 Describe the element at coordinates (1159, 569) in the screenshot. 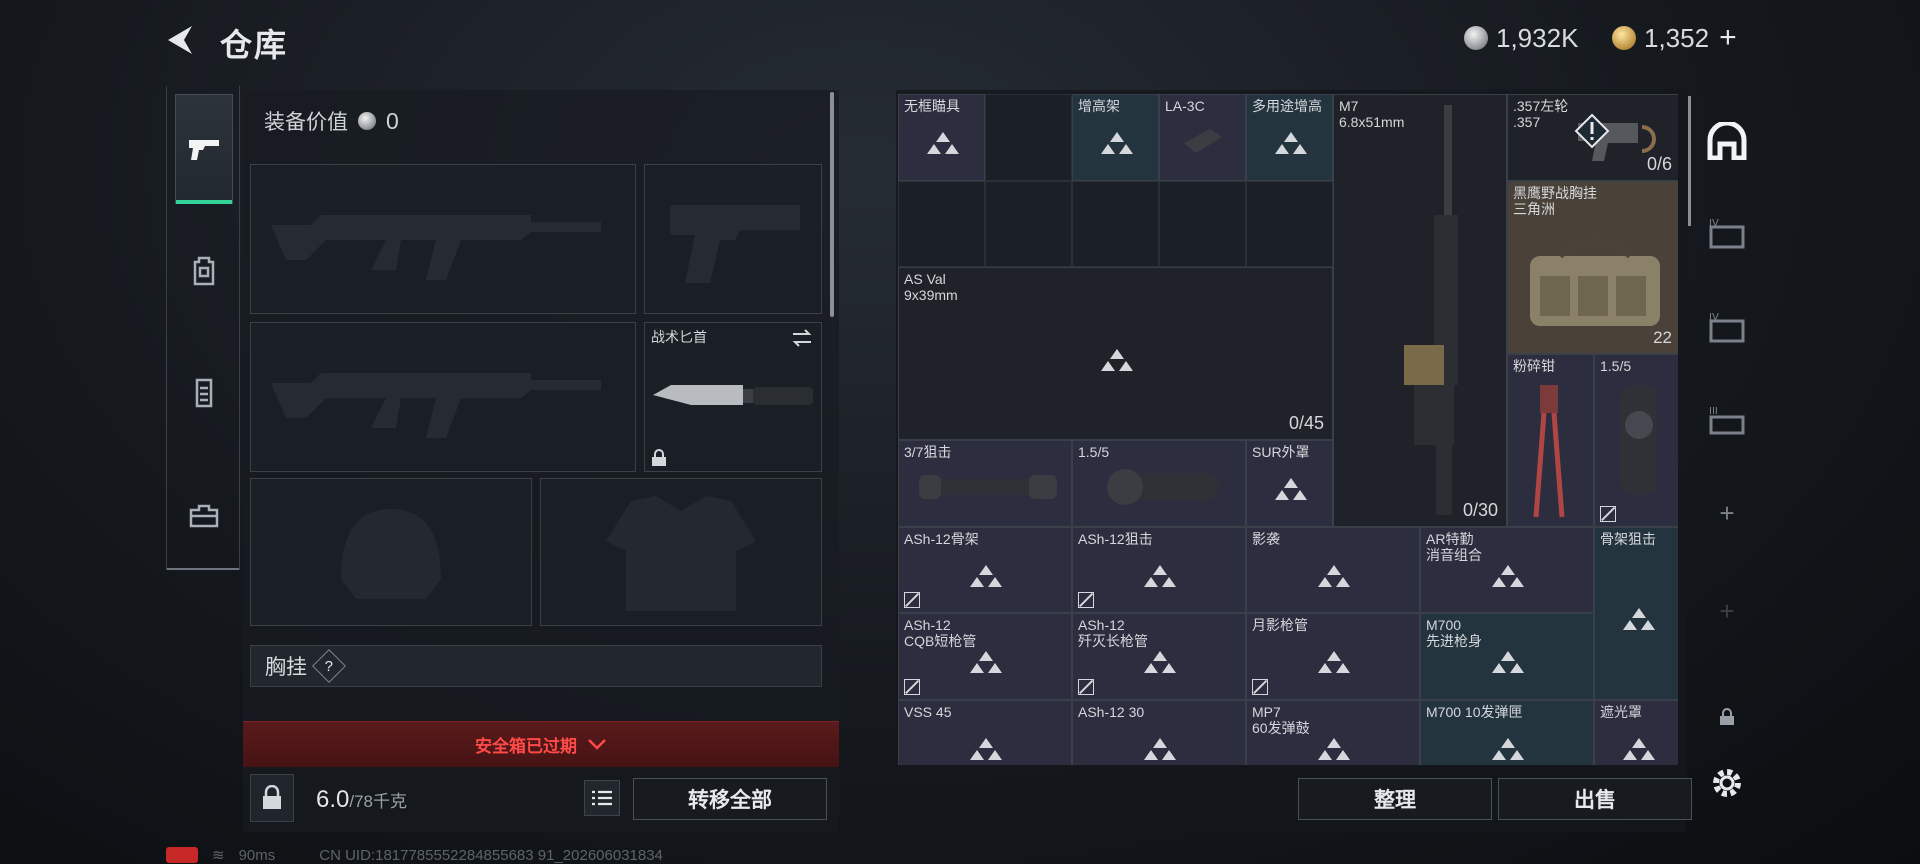

I see `stash-item-ash12-sniper: ASh-12狙击` at that location.